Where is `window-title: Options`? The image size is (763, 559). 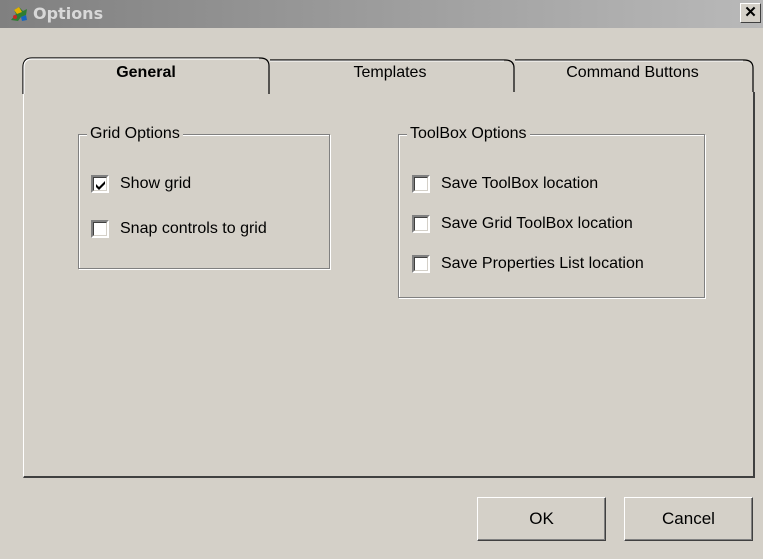 window-title: Options is located at coordinates (68, 13).